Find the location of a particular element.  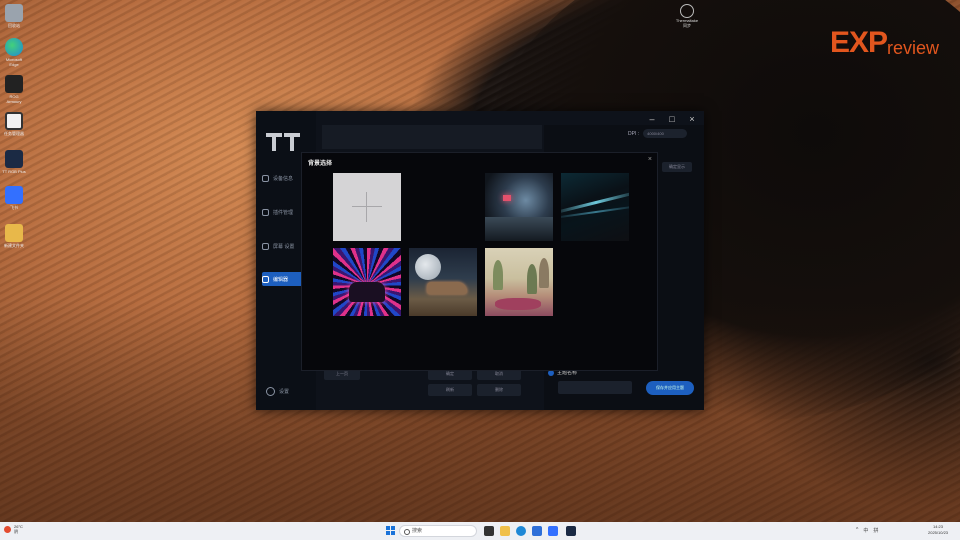

desktop-icon-tt-rgb: TT RGB Plus is located at coordinates (14, 162).